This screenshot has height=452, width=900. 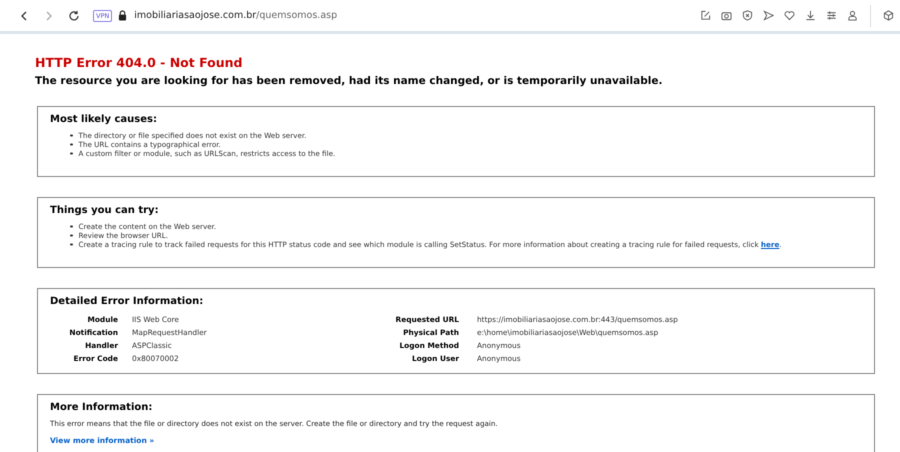 What do you see at coordinates (104, 119) in the screenshot?
I see `panel-heading: Most likely causes:` at bounding box center [104, 119].